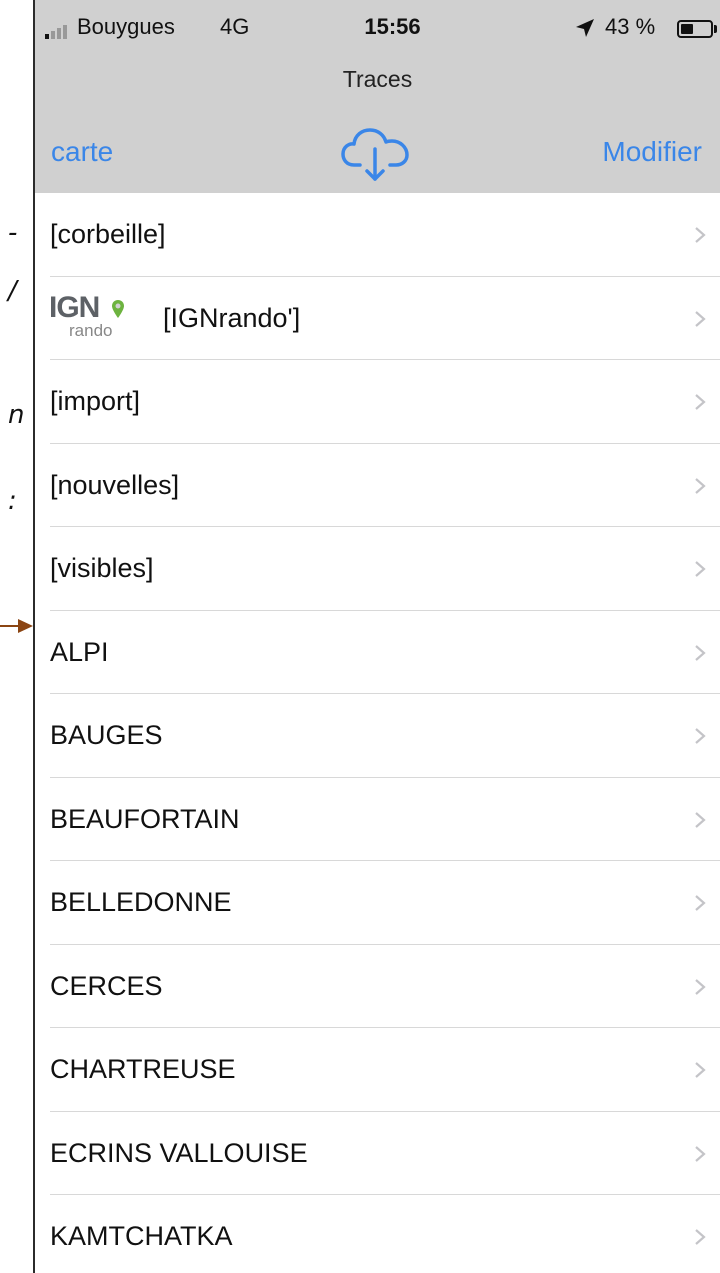 The width and height of the screenshot is (720, 1273). What do you see at coordinates (74, 307) in the screenshot?
I see `logo-text: IGN` at bounding box center [74, 307].